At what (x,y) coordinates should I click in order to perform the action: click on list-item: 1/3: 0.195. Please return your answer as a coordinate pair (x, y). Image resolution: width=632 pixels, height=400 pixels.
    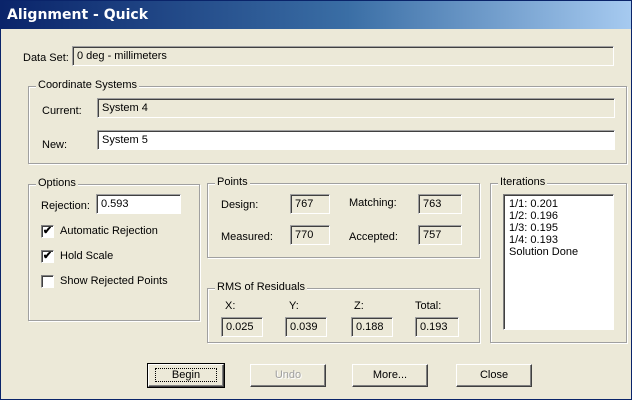
    Looking at the image, I should click on (558, 228).